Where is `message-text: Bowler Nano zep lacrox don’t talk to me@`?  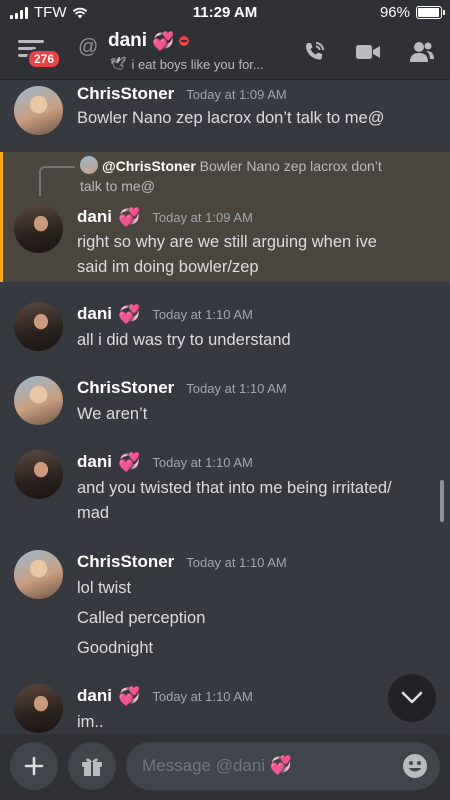 message-text: Bowler Nano zep lacrox don’t talk to me@ is located at coordinates (231, 118).